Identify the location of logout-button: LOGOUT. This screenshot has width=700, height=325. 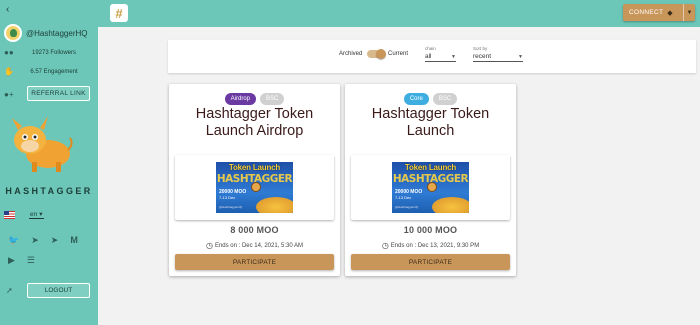
(58, 290).